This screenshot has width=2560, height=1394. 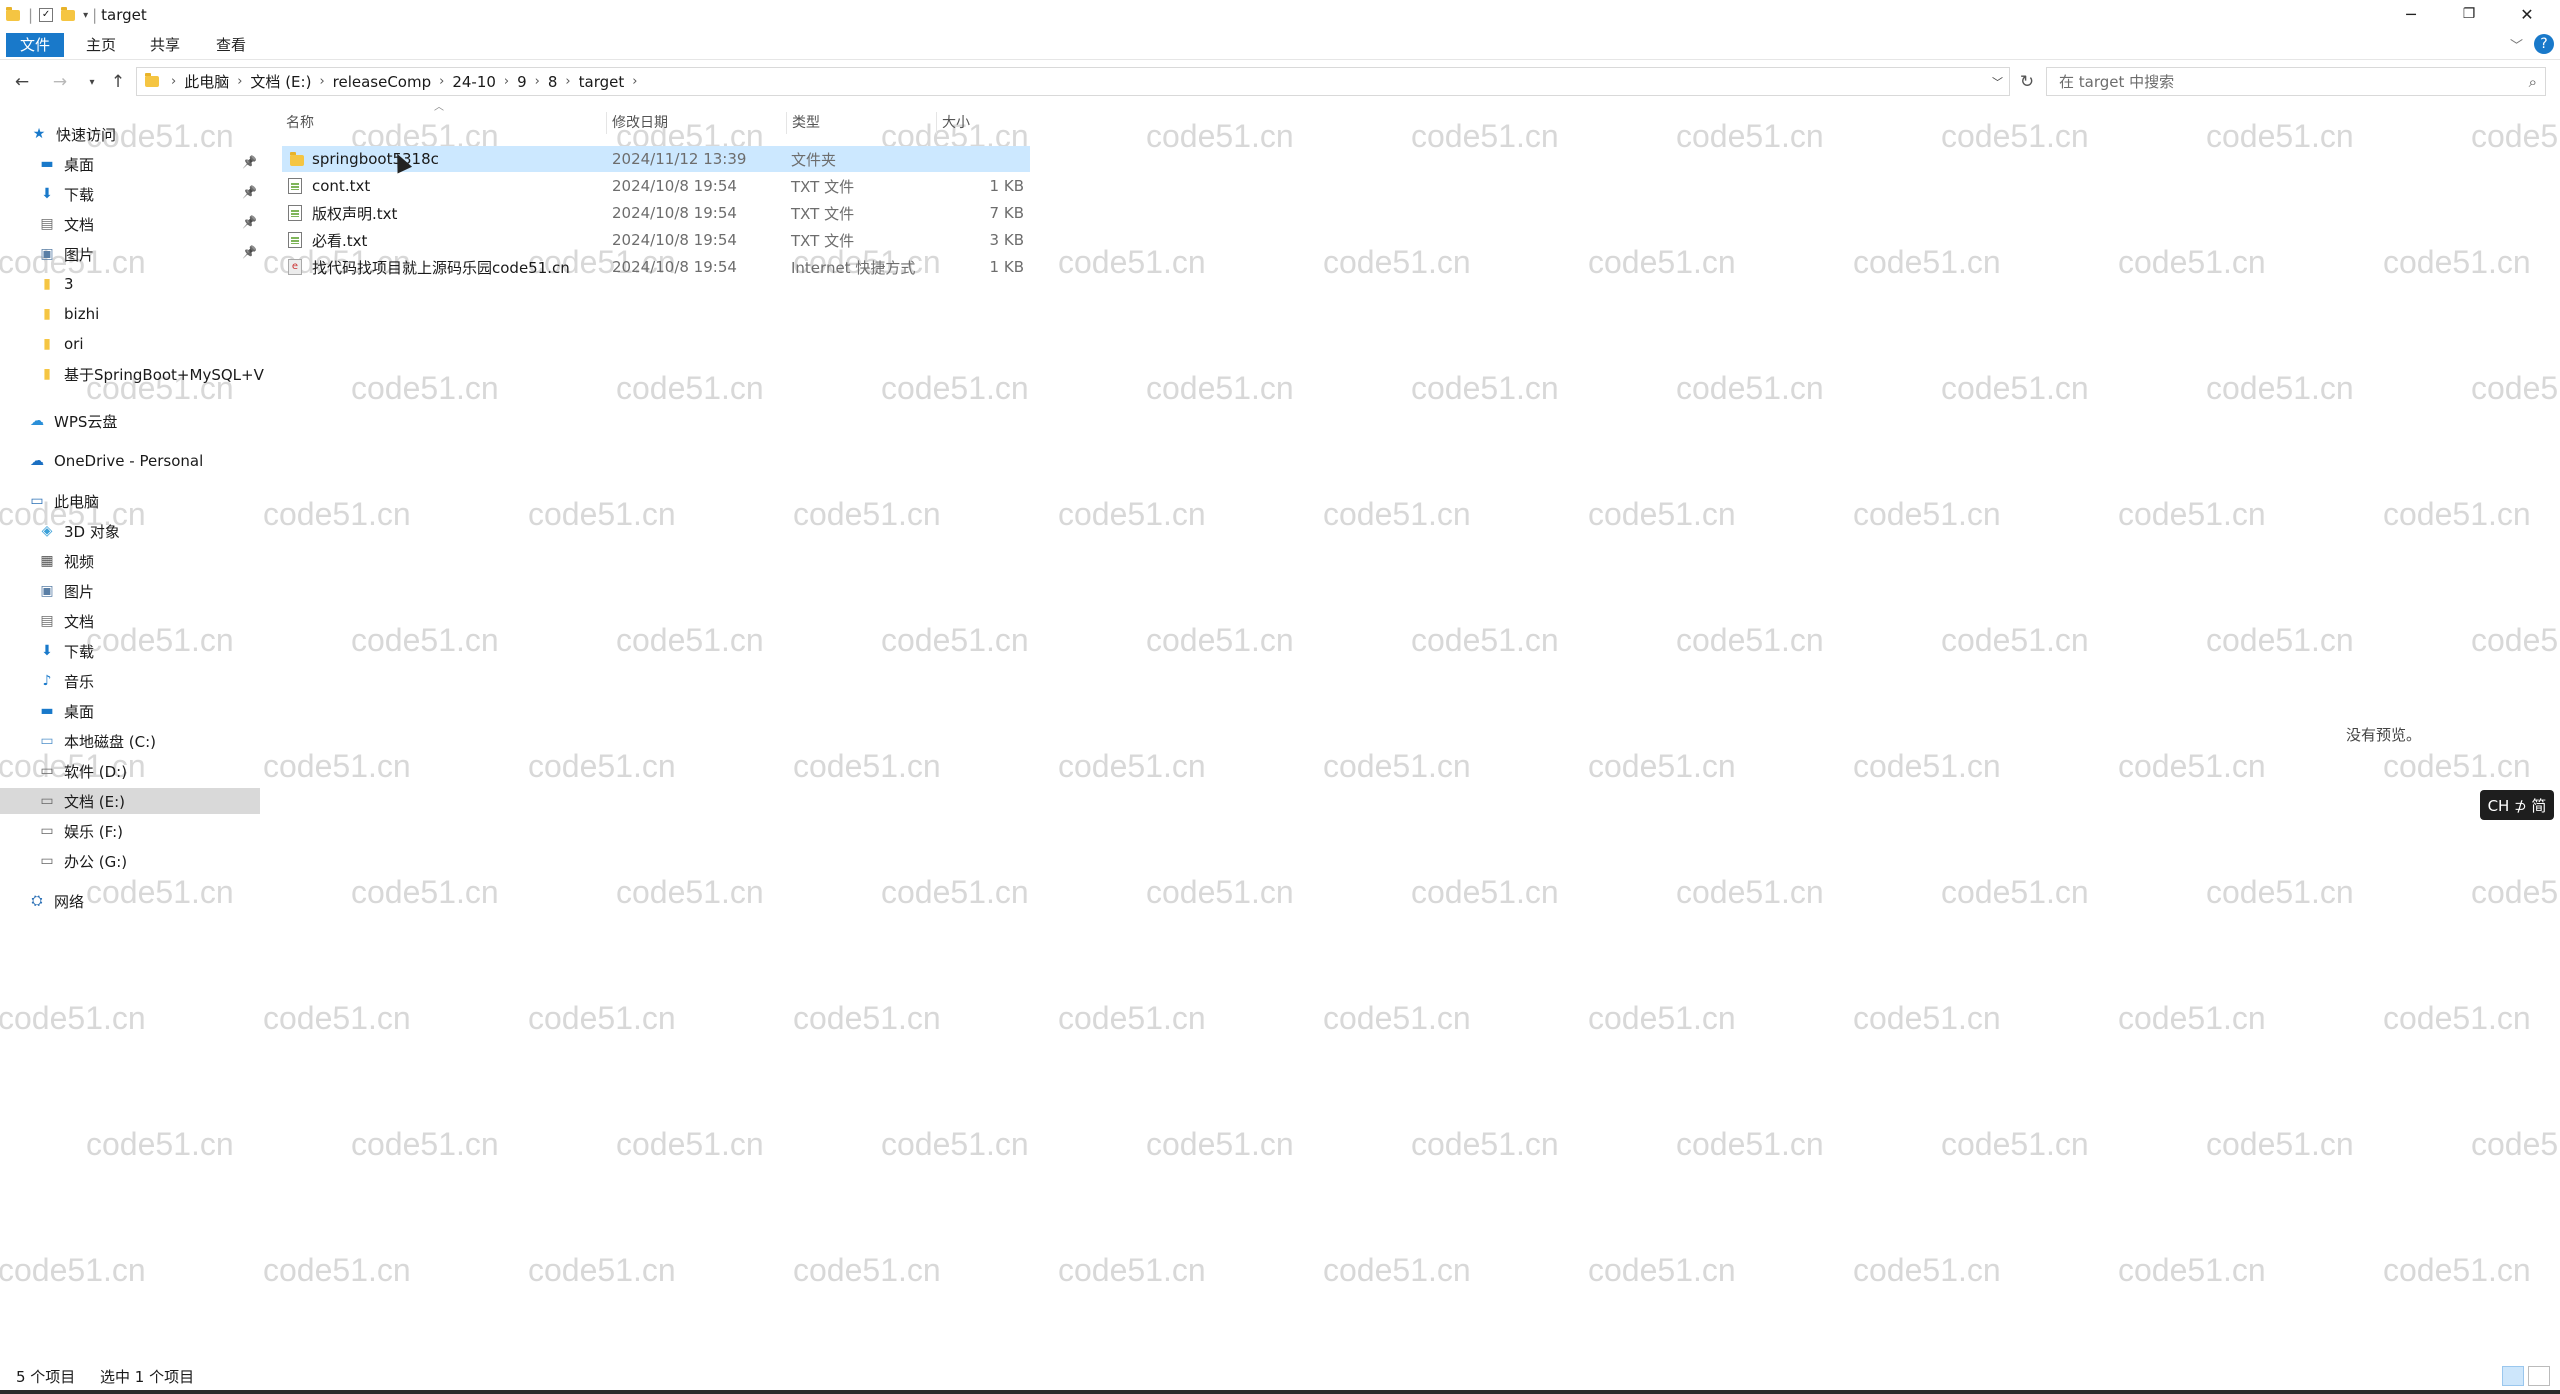 I want to click on tab-home: 主页, so click(x=101, y=45).